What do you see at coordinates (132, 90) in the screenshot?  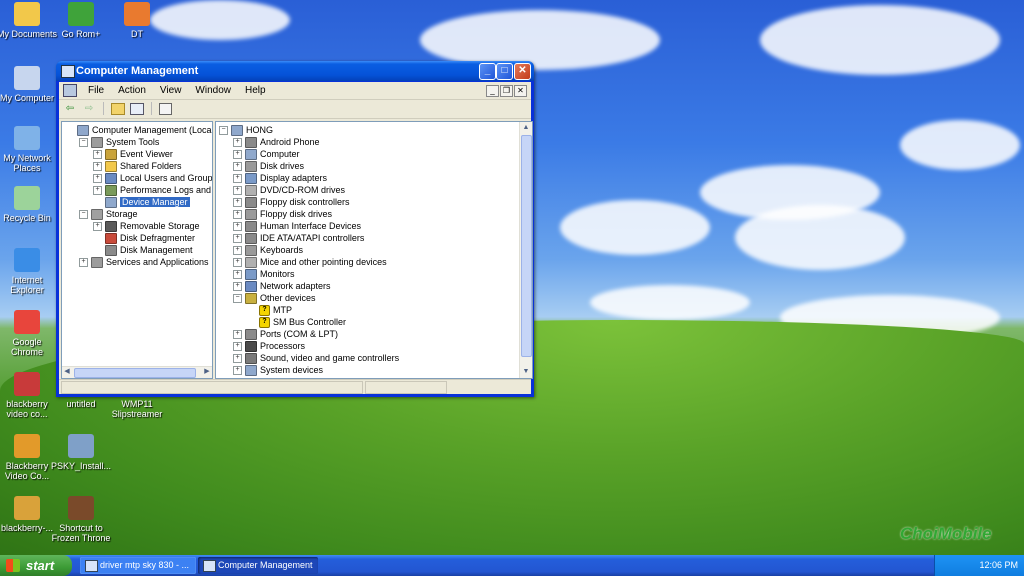 I see `menu-action: Action` at bounding box center [132, 90].